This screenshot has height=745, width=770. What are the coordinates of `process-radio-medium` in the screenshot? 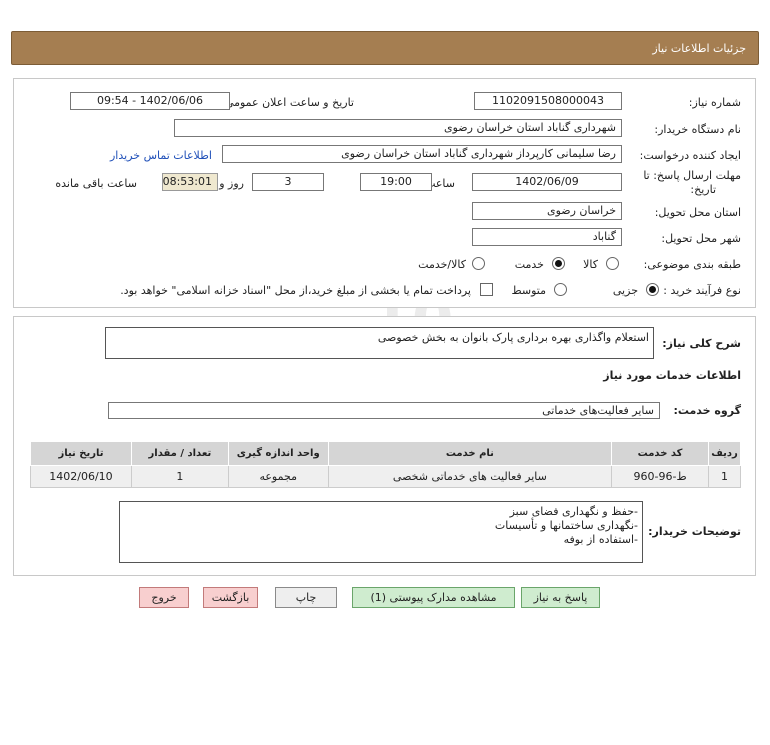 It's located at (560, 289).